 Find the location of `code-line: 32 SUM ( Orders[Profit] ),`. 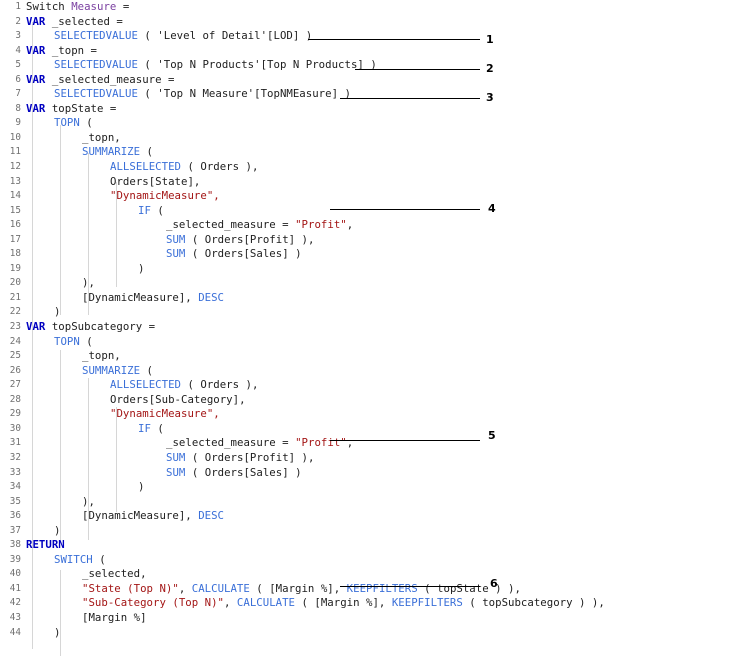

code-line: 32 SUM ( Orders[Profit] ), is located at coordinates (371, 458).